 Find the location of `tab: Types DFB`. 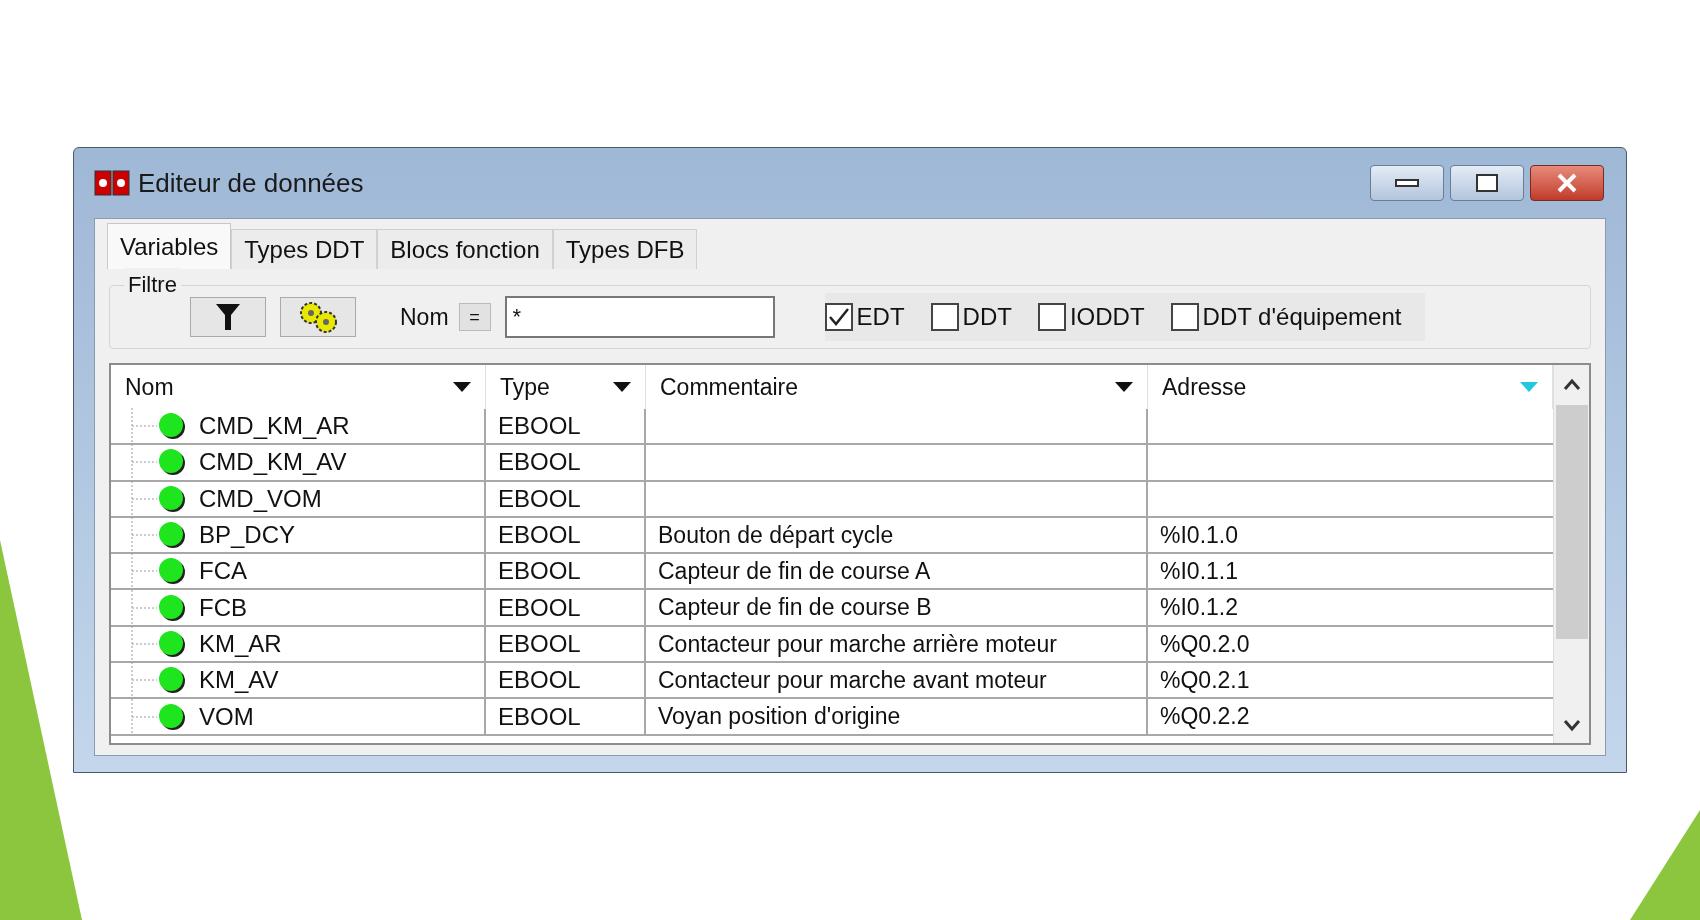

tab: Types DFB is located at coordinates (625, 249).